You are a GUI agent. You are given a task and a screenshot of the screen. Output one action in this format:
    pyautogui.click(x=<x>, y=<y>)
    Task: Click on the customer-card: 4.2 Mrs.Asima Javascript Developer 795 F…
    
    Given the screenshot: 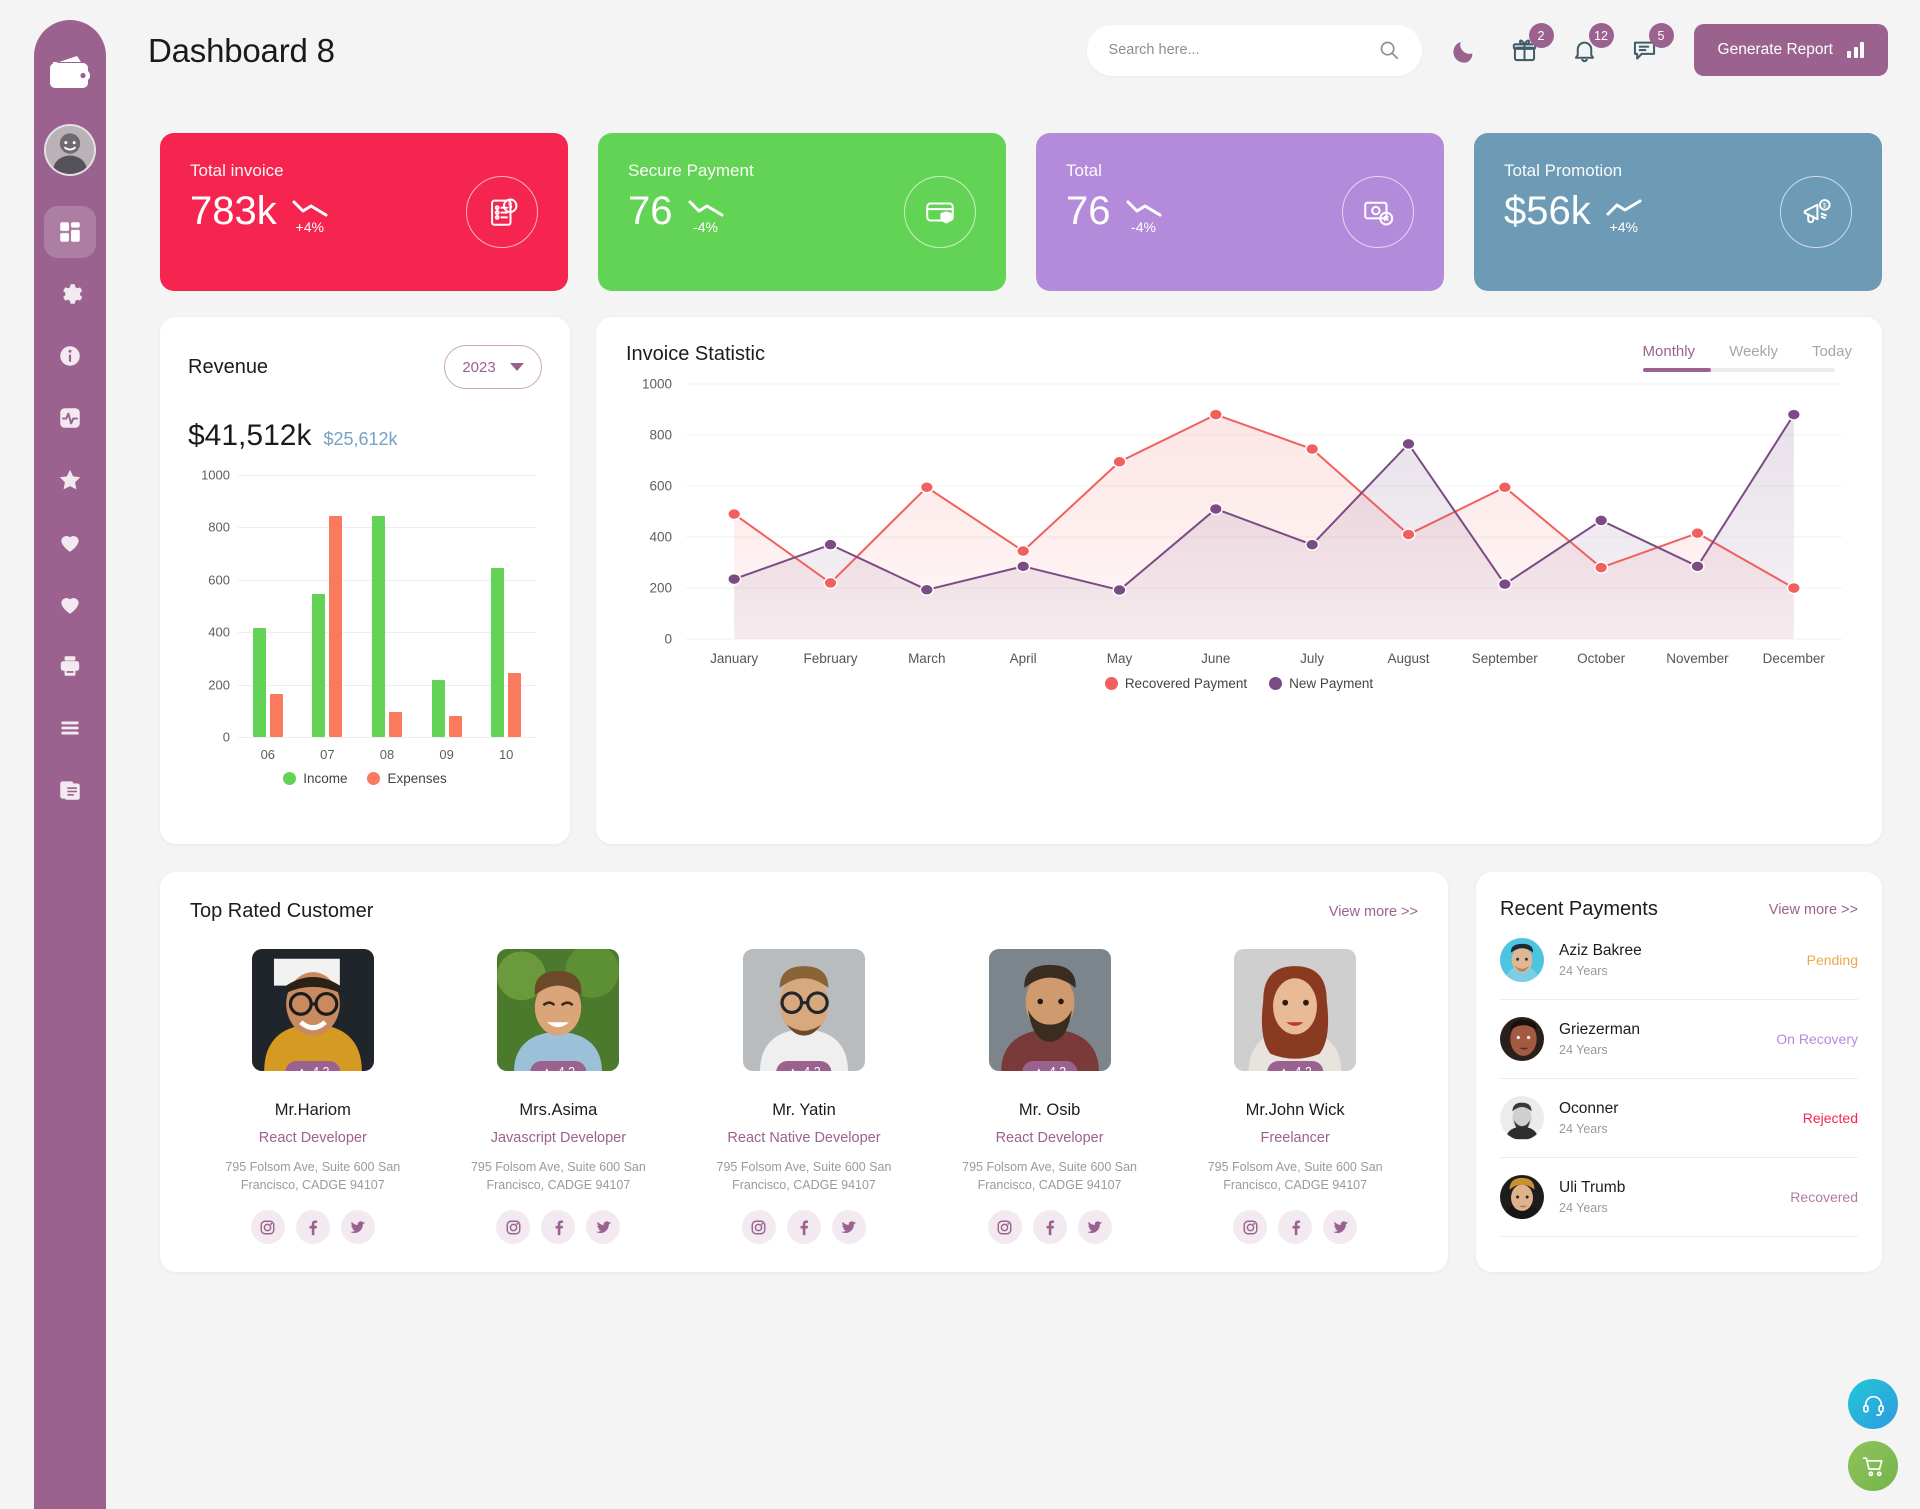 What is the action you would take?
    pyautogui.click(x=559, y=1097)
    